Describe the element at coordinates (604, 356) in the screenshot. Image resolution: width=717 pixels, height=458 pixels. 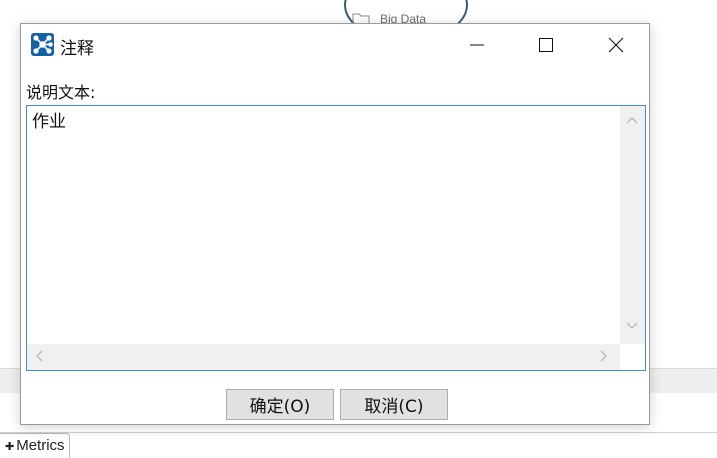
I see `scroll-right-icon` at that location.